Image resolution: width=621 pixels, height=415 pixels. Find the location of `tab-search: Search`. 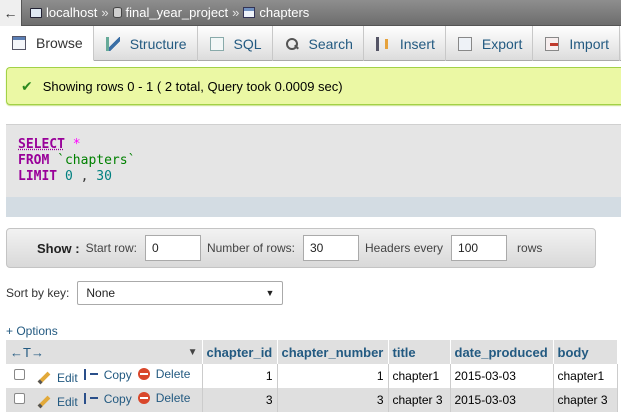

tab-search: Search is located at coordinates (318, 43).